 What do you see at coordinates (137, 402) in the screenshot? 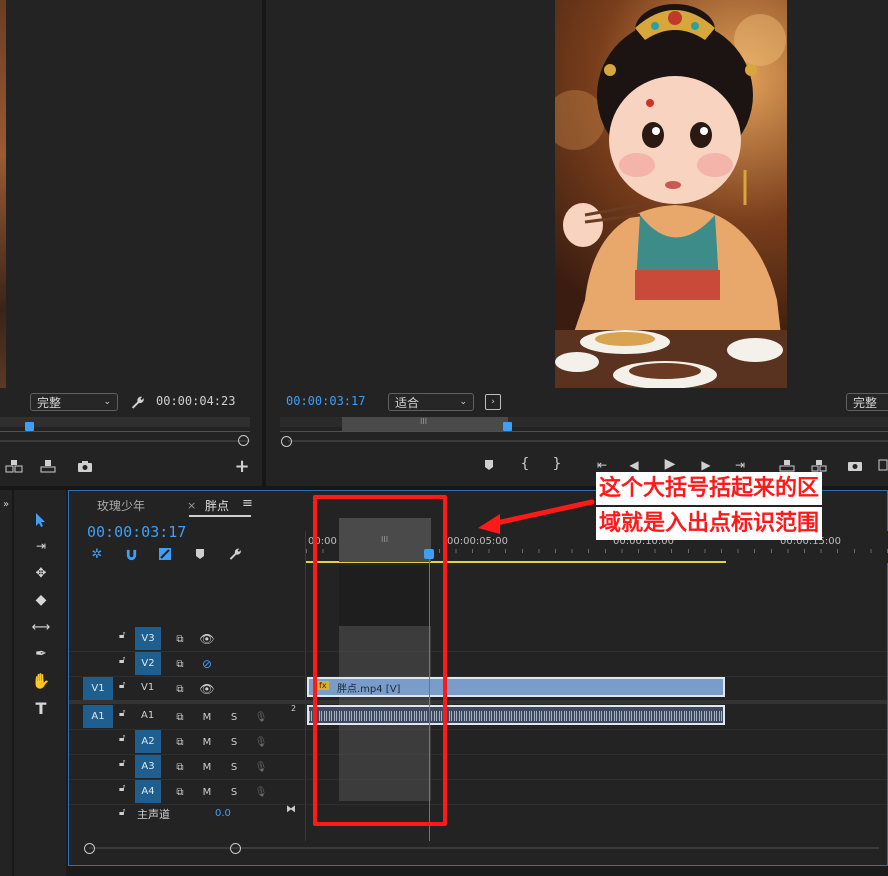
I see `wrench-icon` at bounding box center [137, 402].